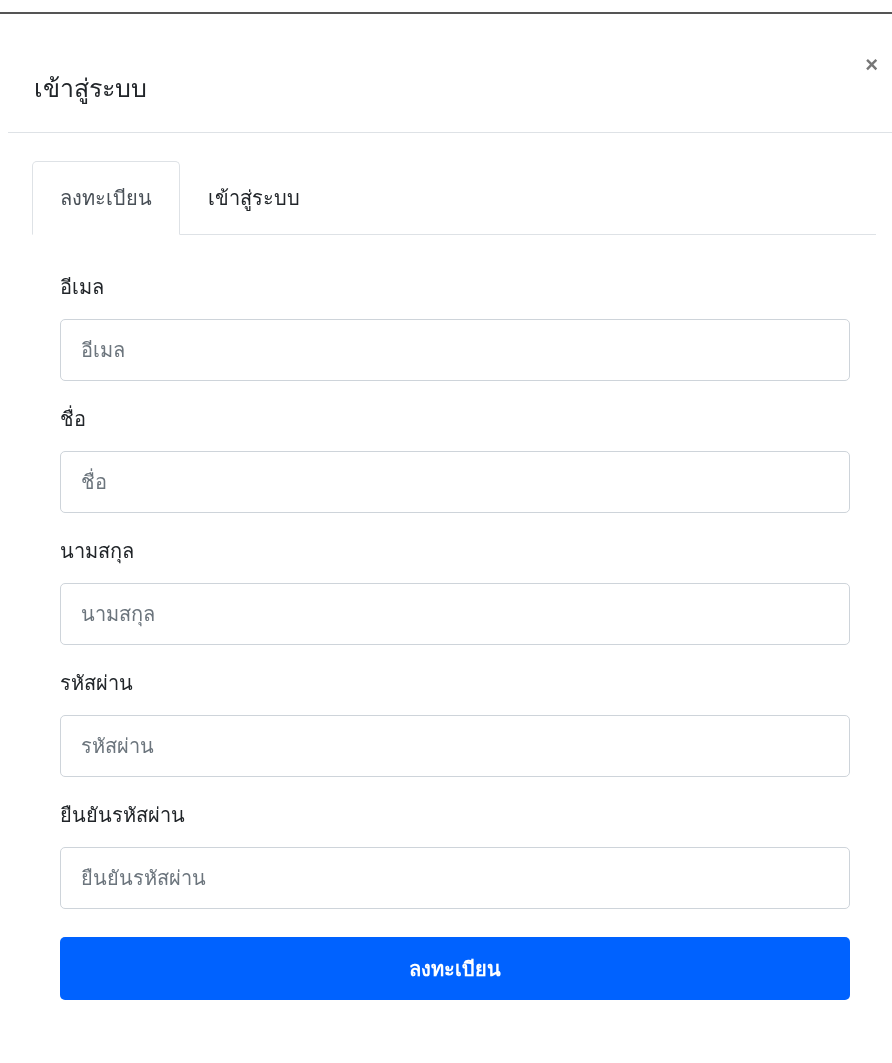  What do you see at coordinates (254, 198) in the screenshot?
I see `tab: เข้าสู่ระบบ` at bounding box center [254, 198].